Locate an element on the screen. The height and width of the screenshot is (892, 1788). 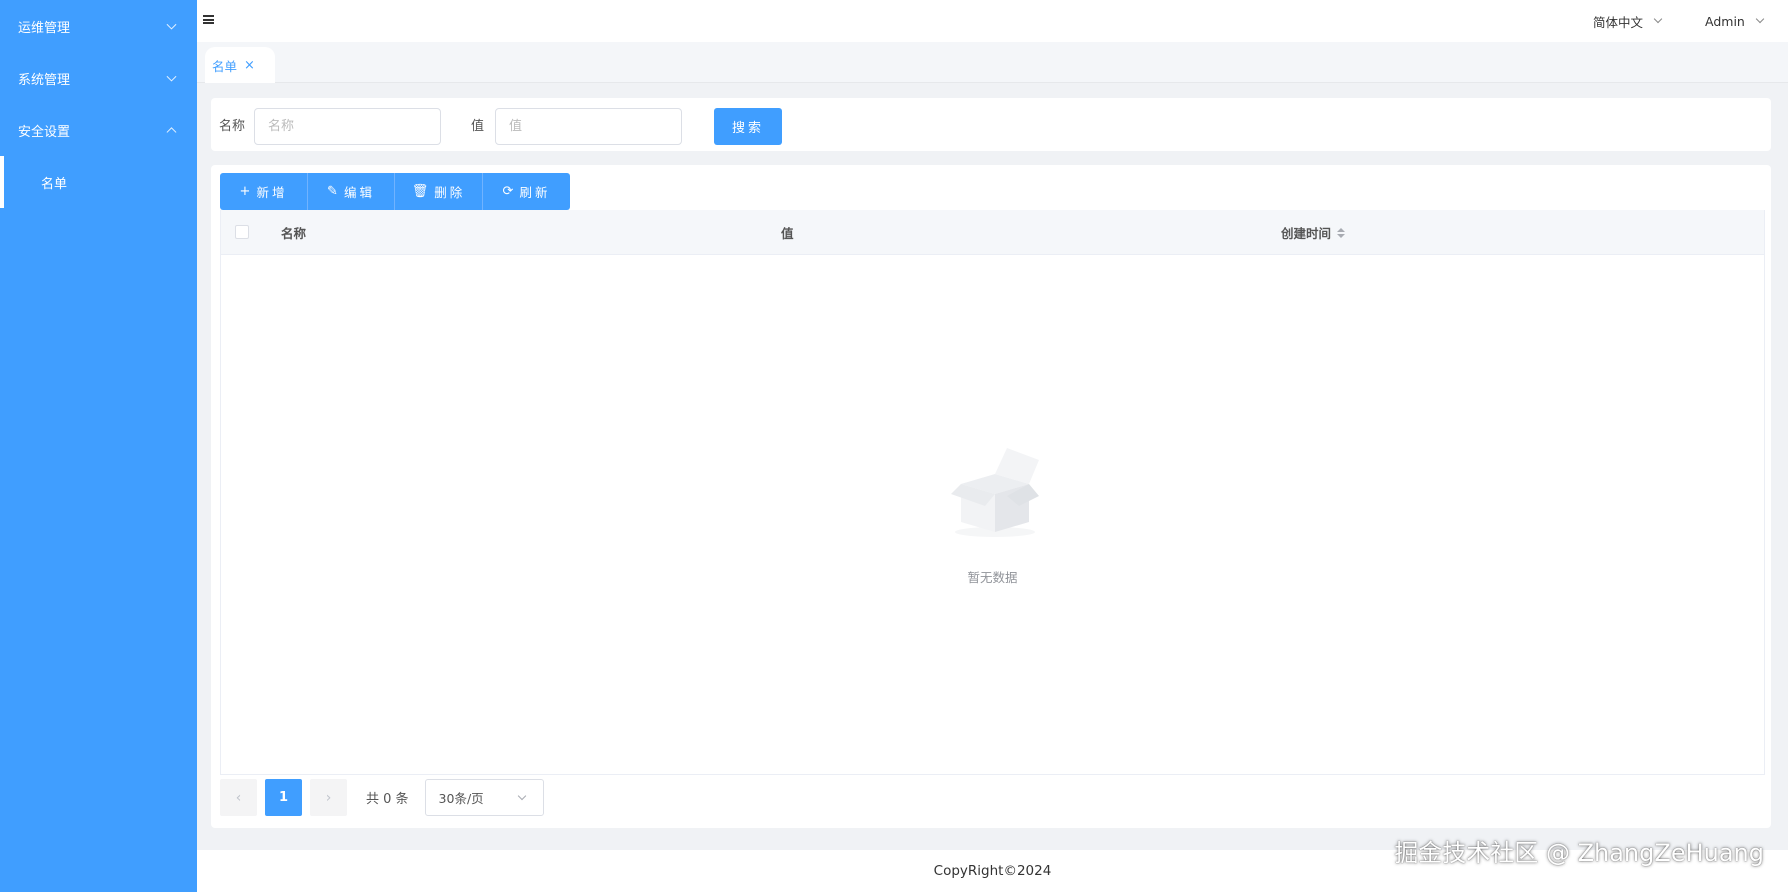
trash-icon: 🗑 is located at coordinates (420, 191).